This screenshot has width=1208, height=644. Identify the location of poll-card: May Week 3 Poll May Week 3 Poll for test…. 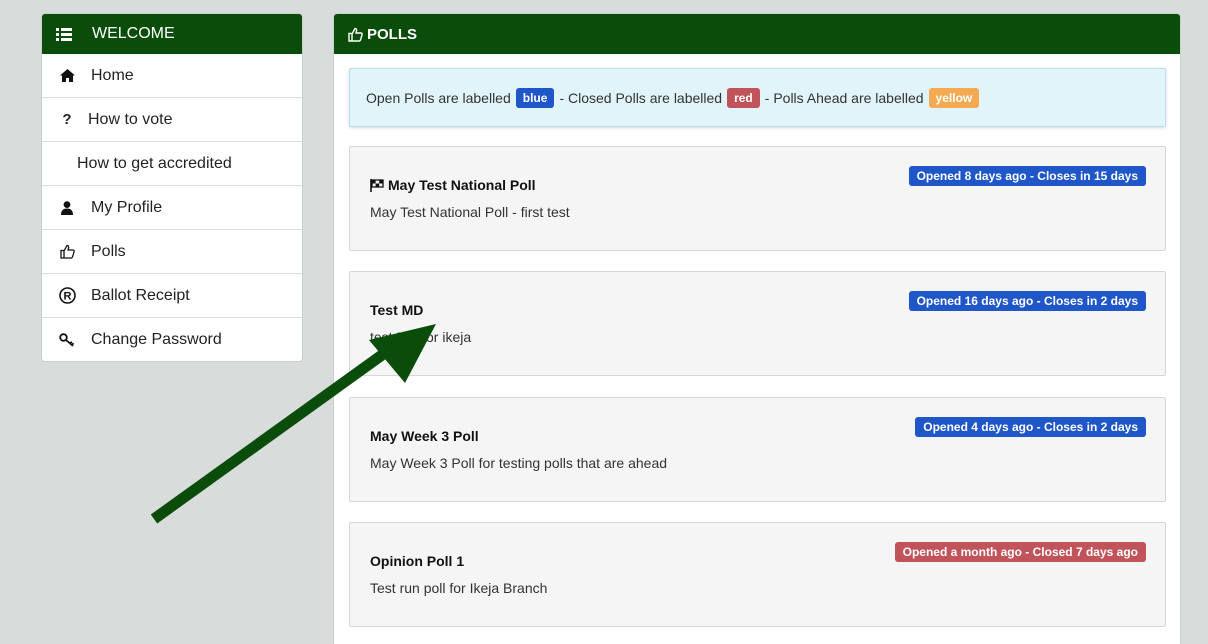
(757, 449).